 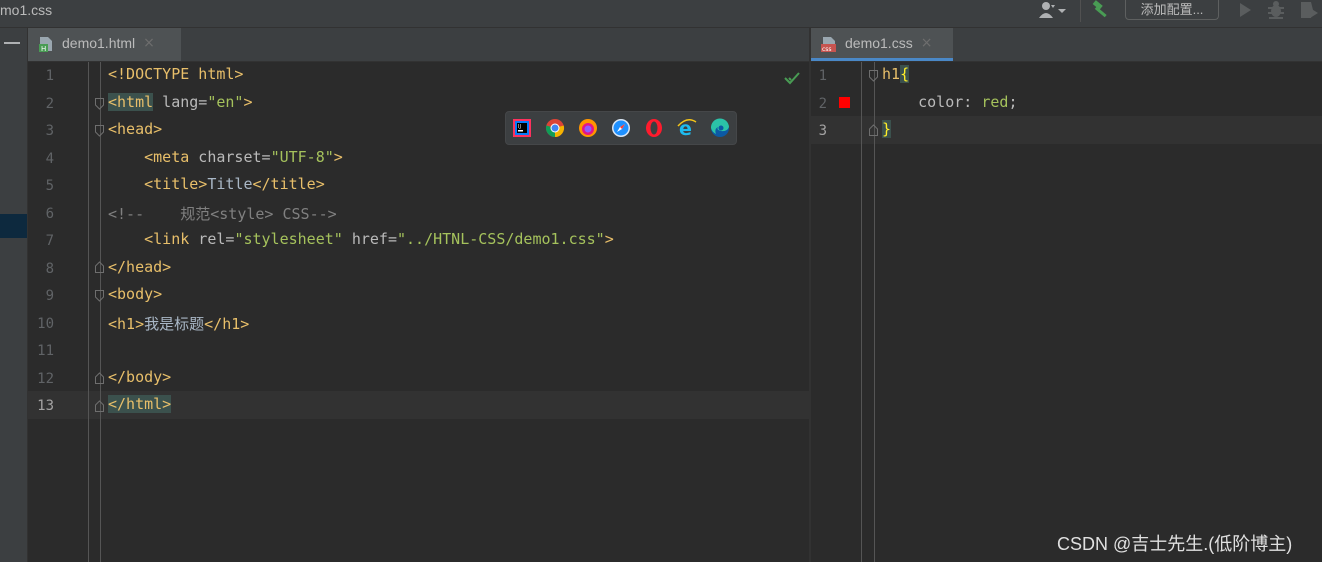 I want to click on tab-label: demo1.html, so click(x=99, y=43).